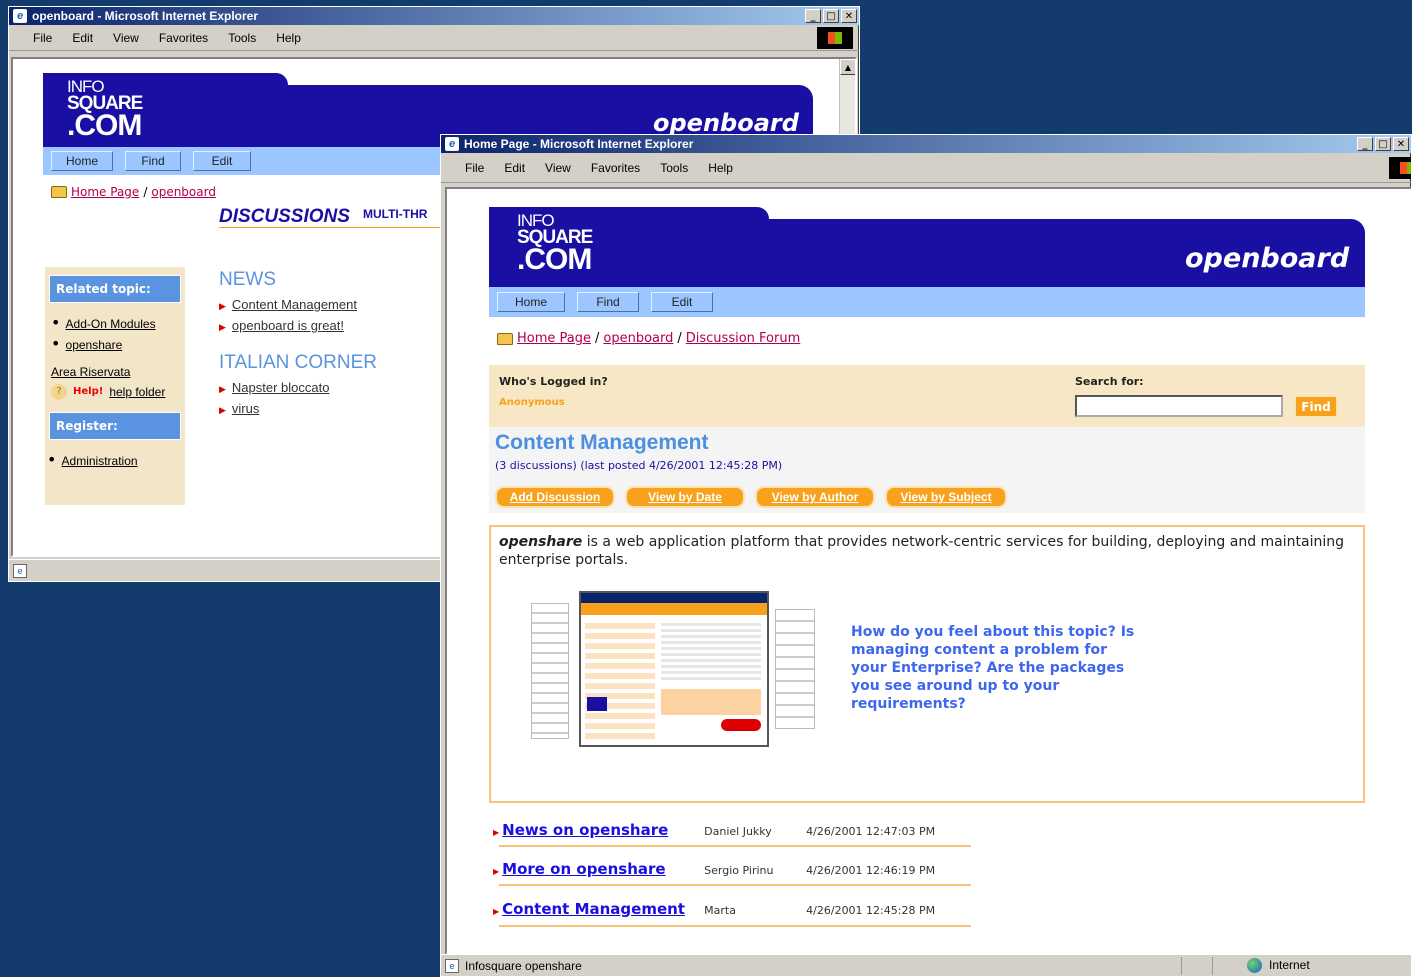 This screenshot has height=977, width=1412. What do you see at coordinates (676, 671) in the screenshot?
I see `portal-screenshot-thumbnail` at bounding box center [676, 671].